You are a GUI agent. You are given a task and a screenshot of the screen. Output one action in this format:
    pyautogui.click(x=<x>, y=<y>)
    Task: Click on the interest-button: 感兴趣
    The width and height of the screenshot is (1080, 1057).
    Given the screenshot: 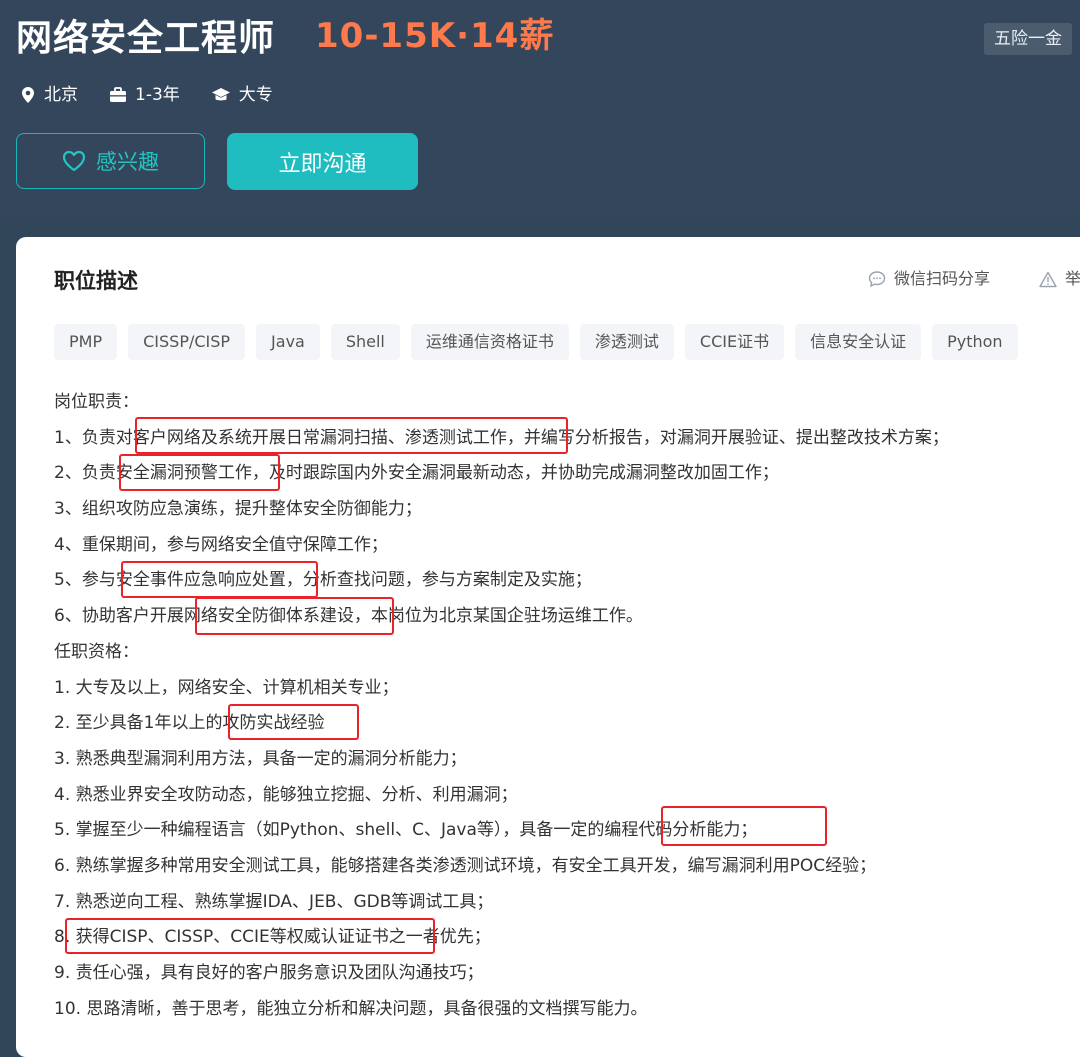 What is the action you would take?
    pyautogui.click(x=110, y=161)
    